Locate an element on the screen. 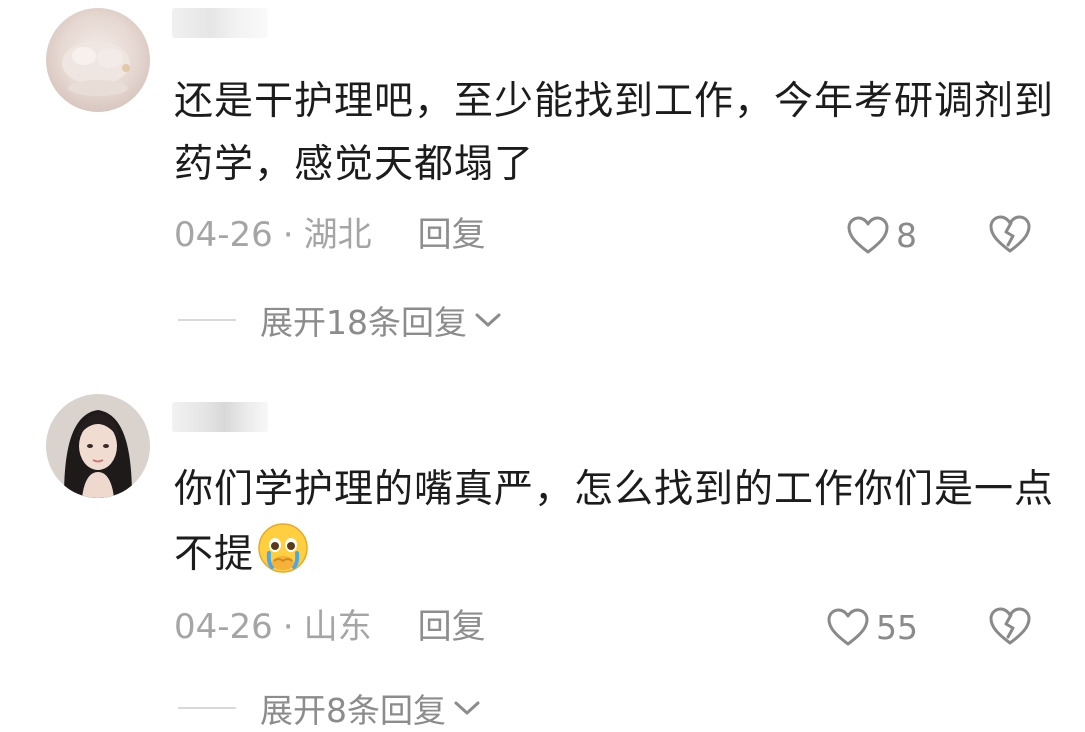 This screenshot has width=1085, height=732. expand-replies-button: 展开18条回复 is located at coordinates (340, 320).